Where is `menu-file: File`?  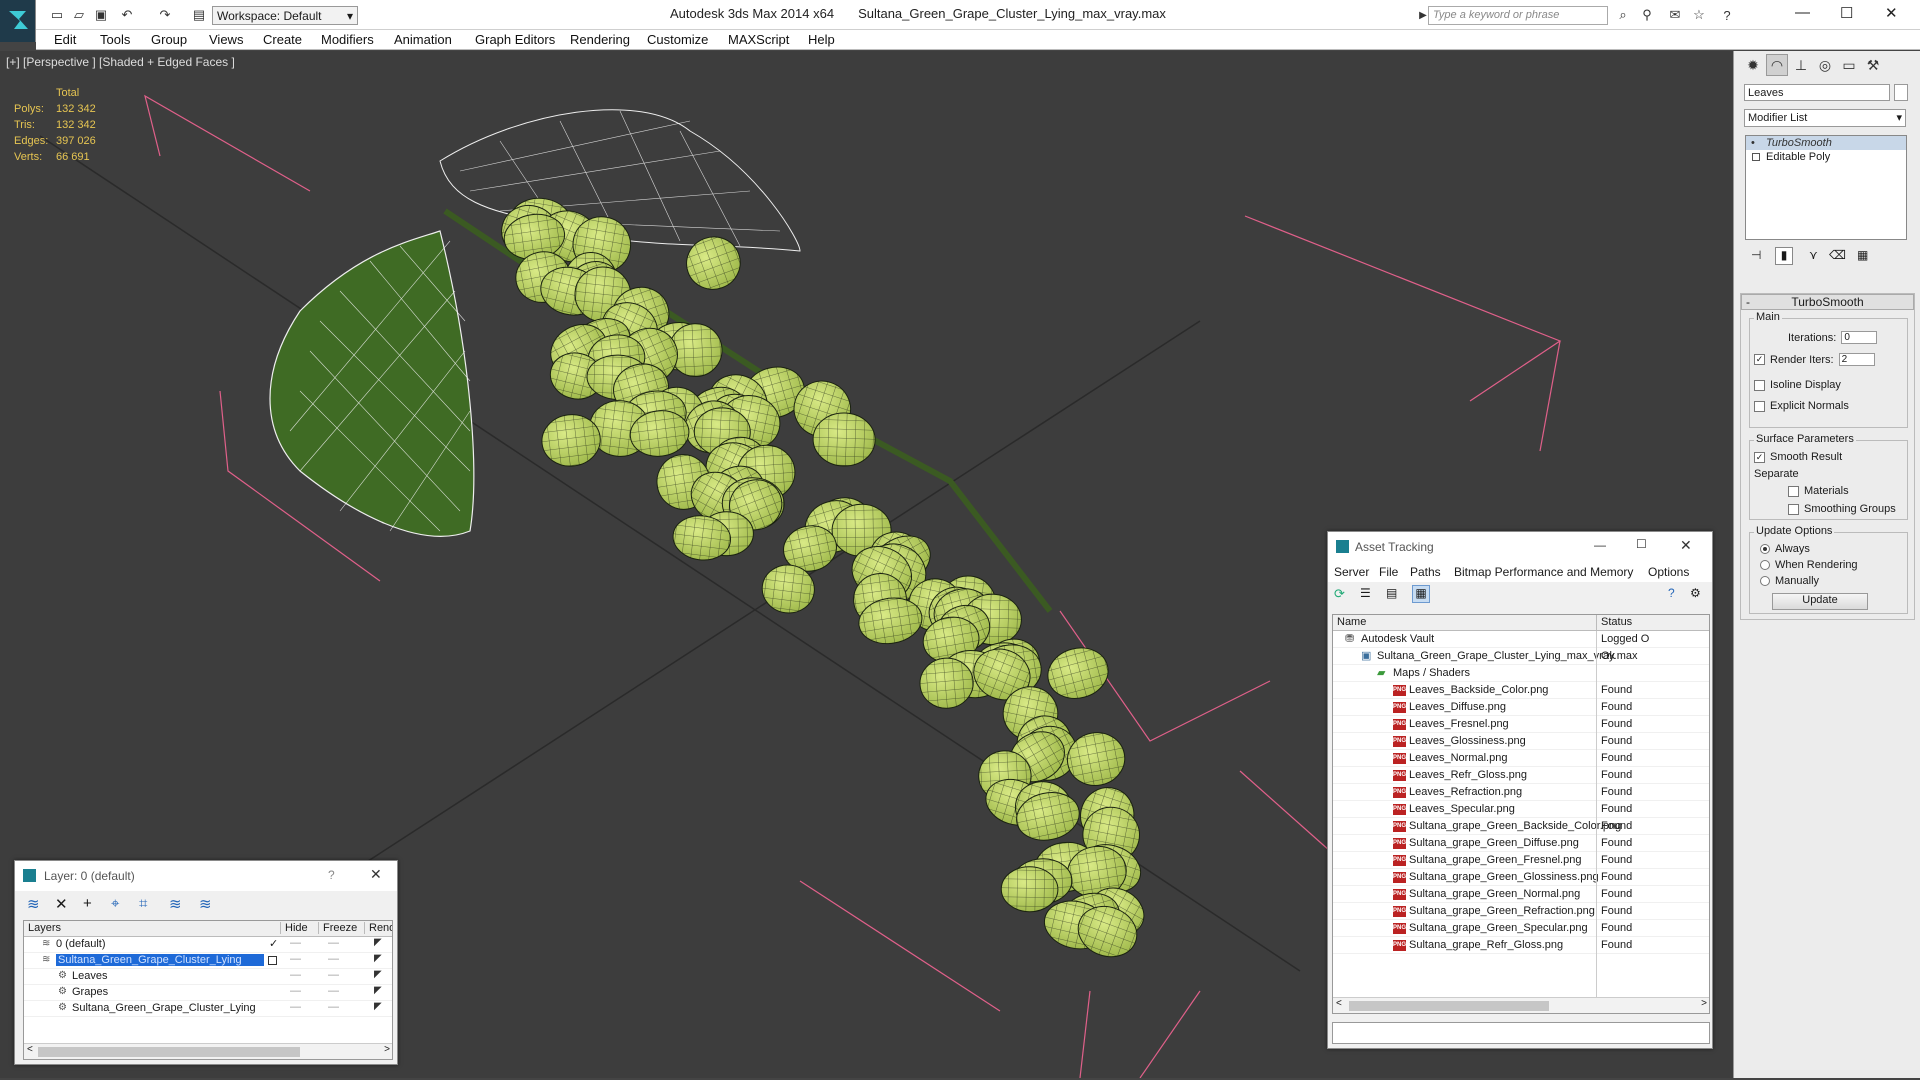
menu-file: File is located at coordinates (1388, 572).